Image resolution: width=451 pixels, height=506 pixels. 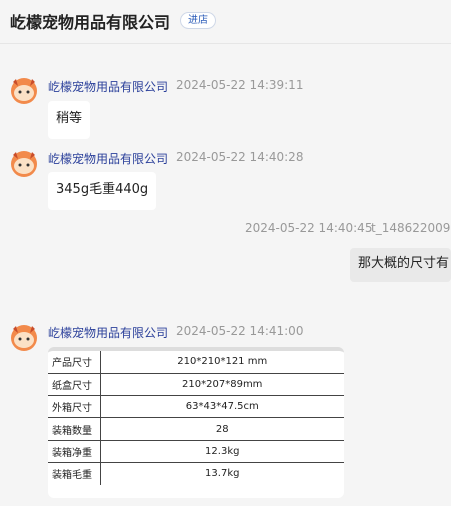 What do you see at coordinates (74, 451) in the screenshot?
I see `spec-label: 装箱净重` at bounding box center [74, 451].